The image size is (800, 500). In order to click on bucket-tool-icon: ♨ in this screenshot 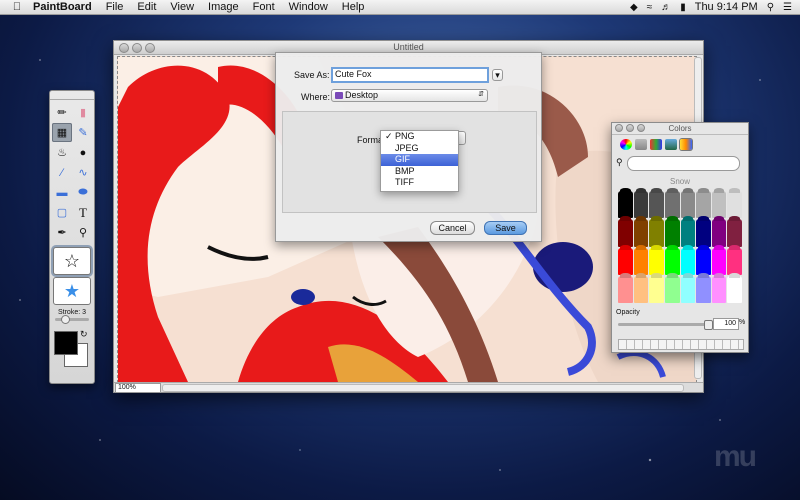, I will do `click(62, 152)`.